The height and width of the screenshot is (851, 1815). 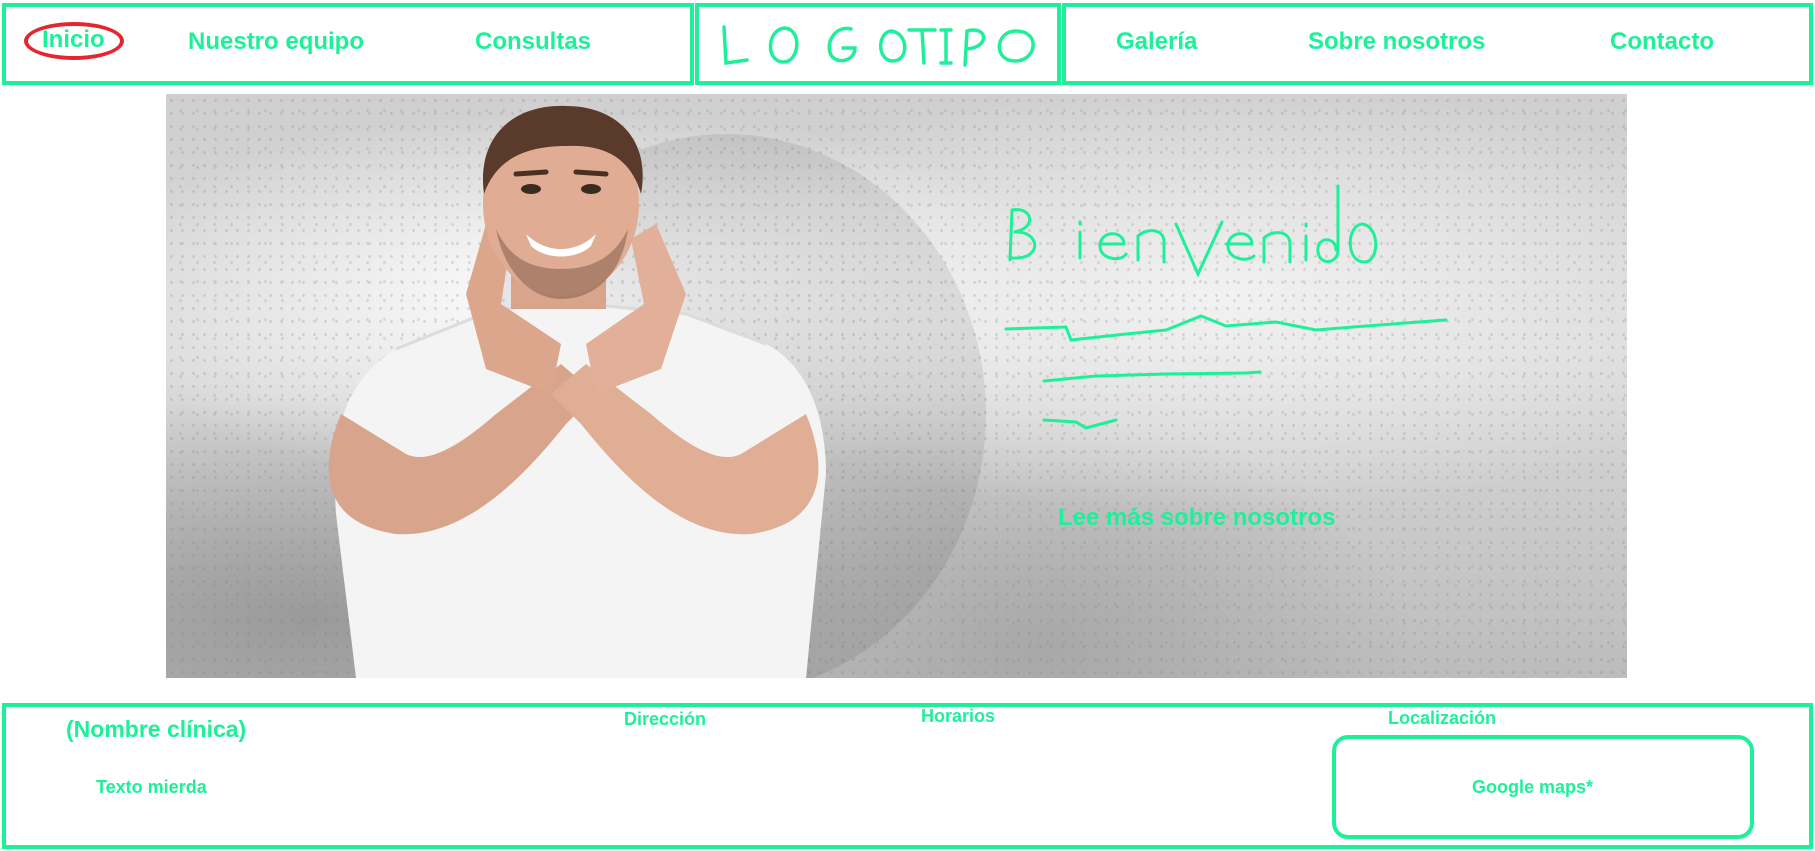 I want to click on nav-contacto: Contacto, so click(x=1662, y=42).